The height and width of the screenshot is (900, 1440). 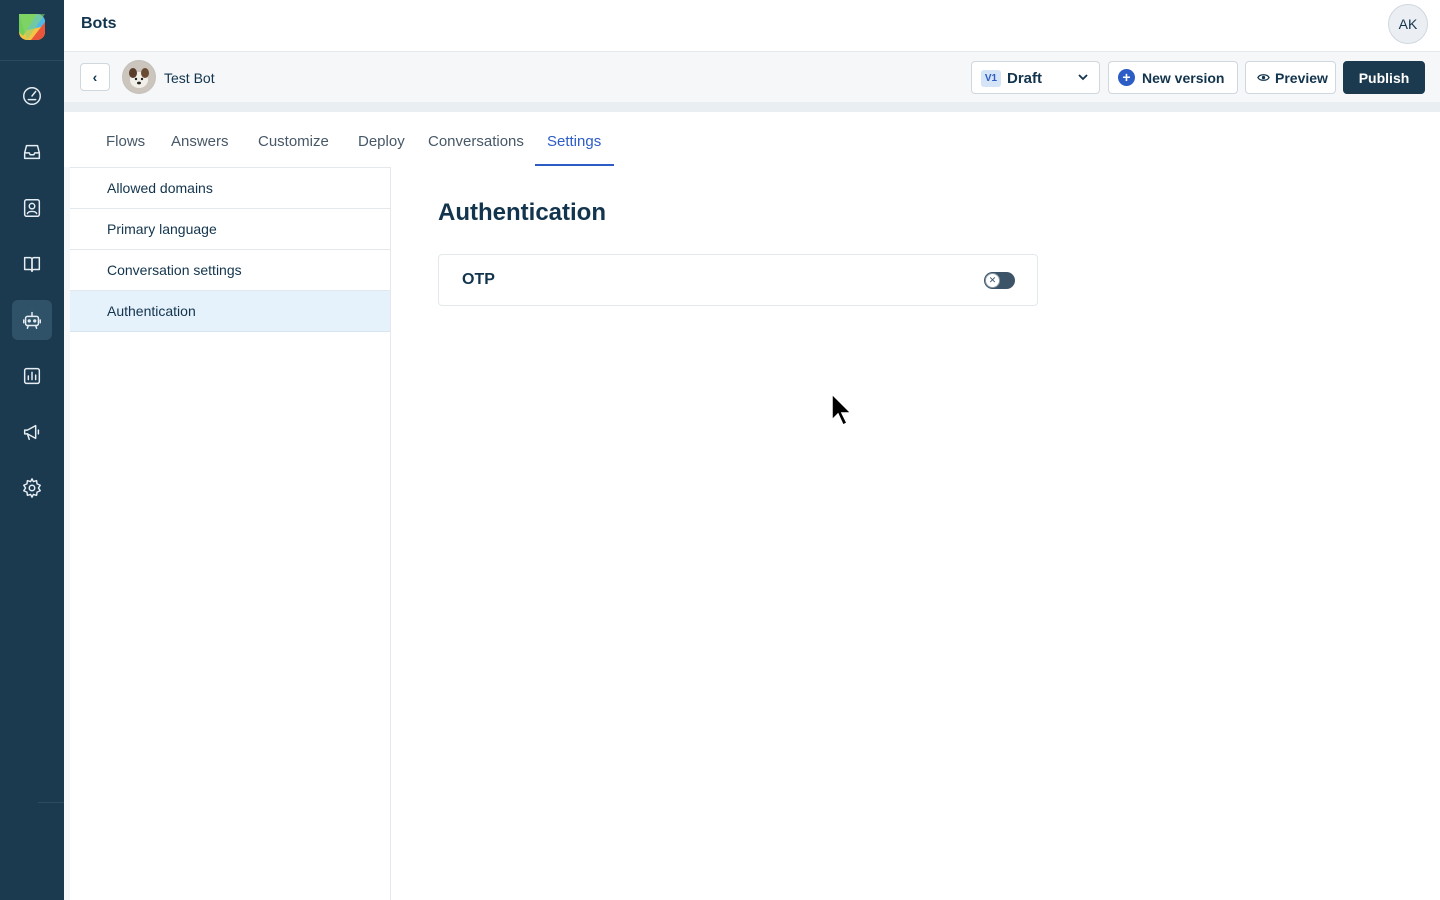 I want to click on rail-item-knowledge-base, so click(x=32, y=264).